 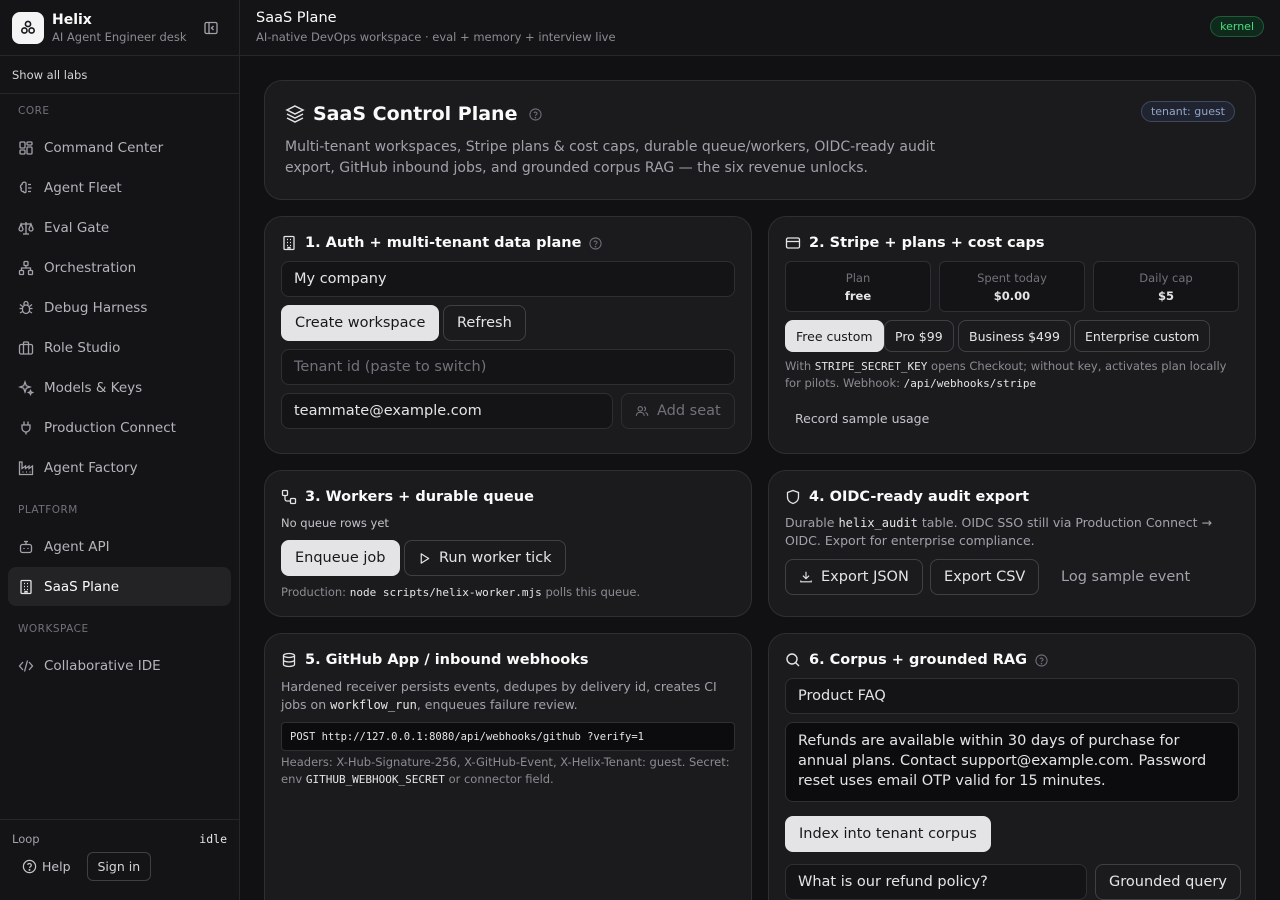 I want to click on enqueue-job-button: Enqueue job, so click(x=340, y=558).